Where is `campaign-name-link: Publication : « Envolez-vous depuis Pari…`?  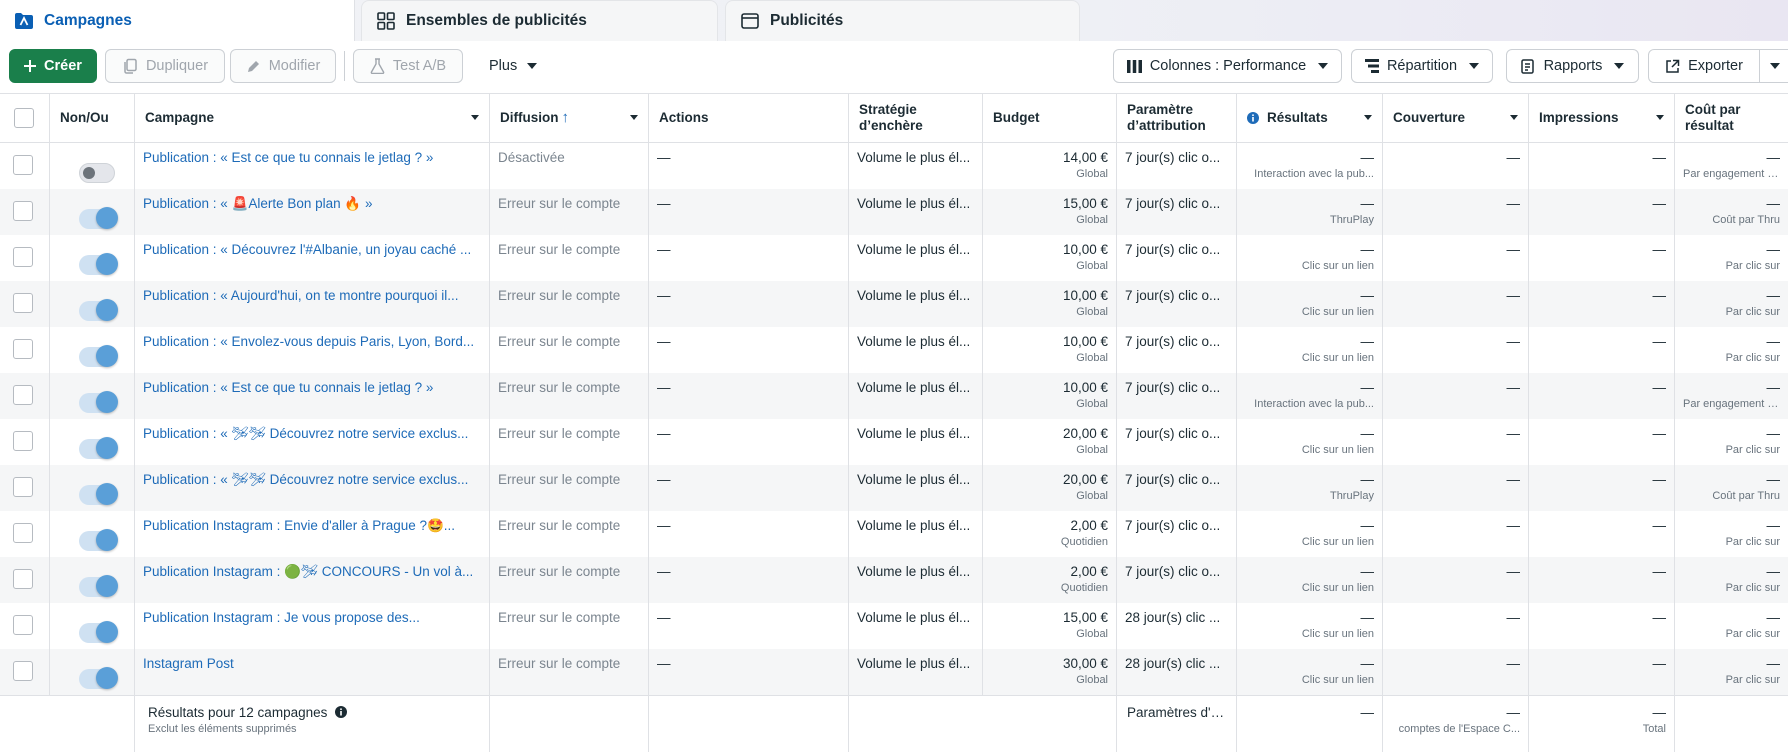 campaign-name-link: Publication : « Envolez-vous depuis Pari… is located at coordinates (308, 341).